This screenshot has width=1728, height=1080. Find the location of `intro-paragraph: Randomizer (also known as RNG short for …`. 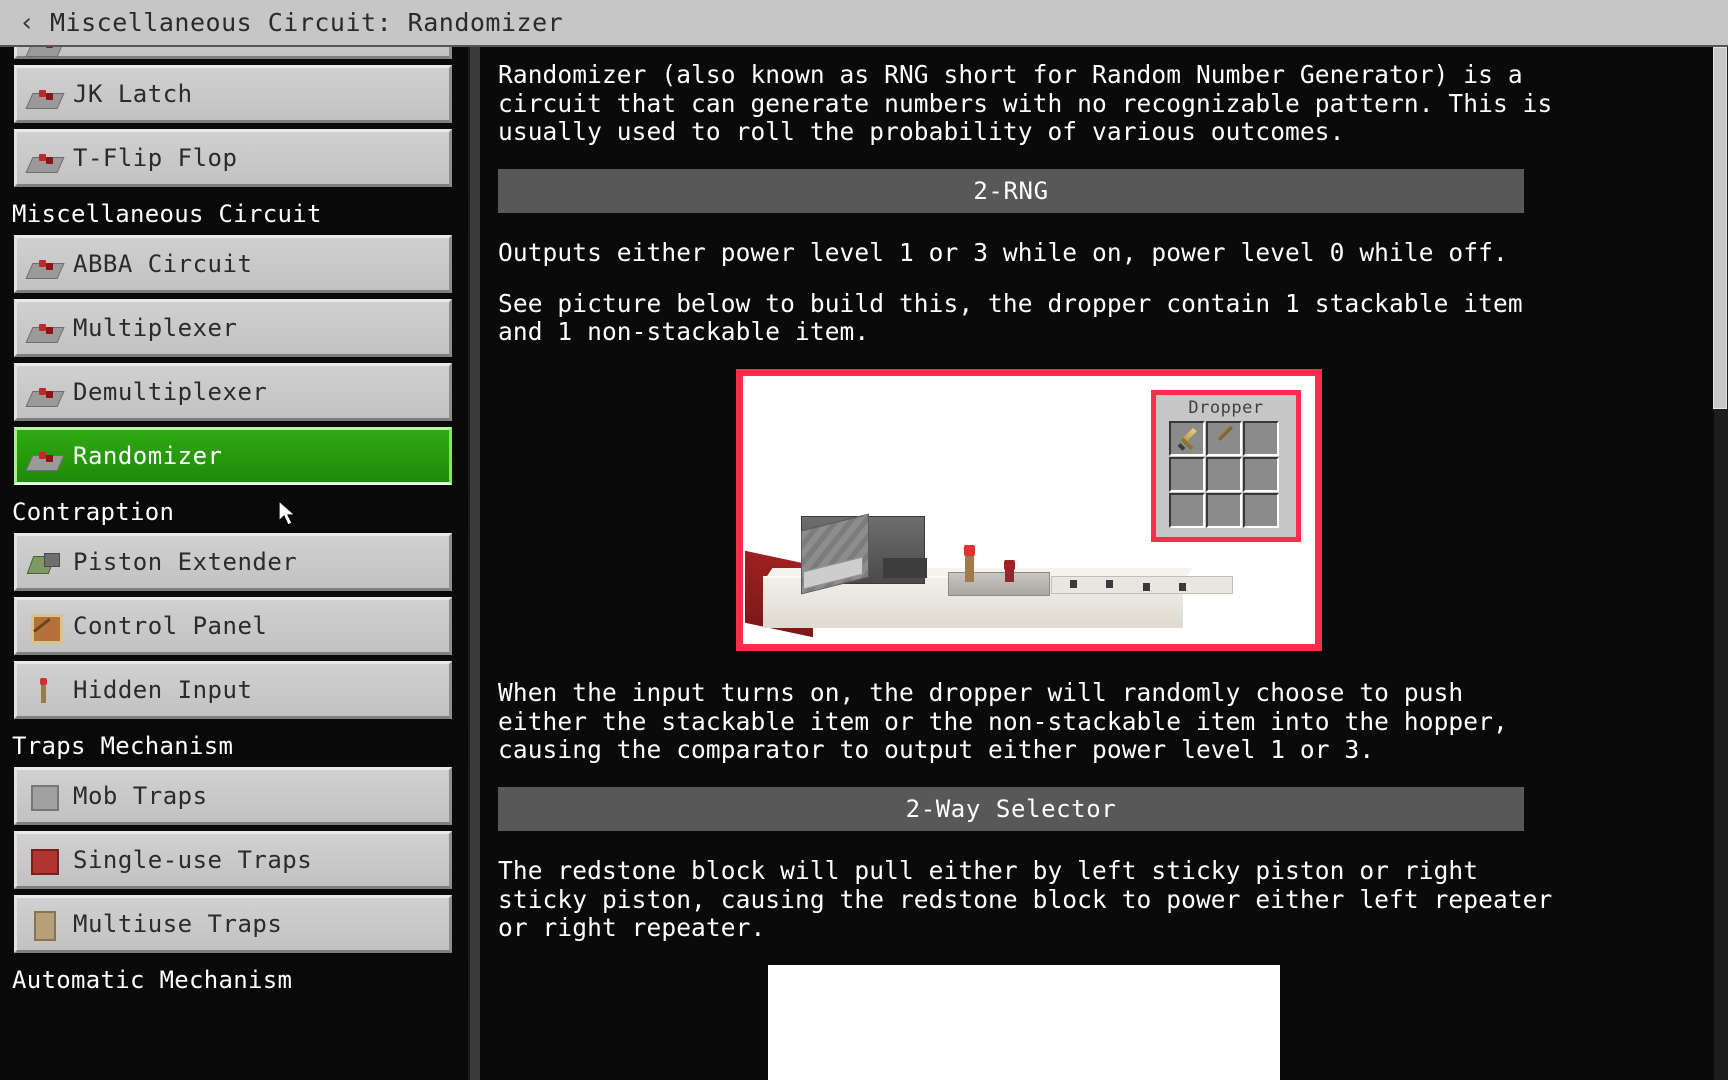

intro-paragraph: Randomizer (also known as RNG short for … is located at coordinates (1033, 103).